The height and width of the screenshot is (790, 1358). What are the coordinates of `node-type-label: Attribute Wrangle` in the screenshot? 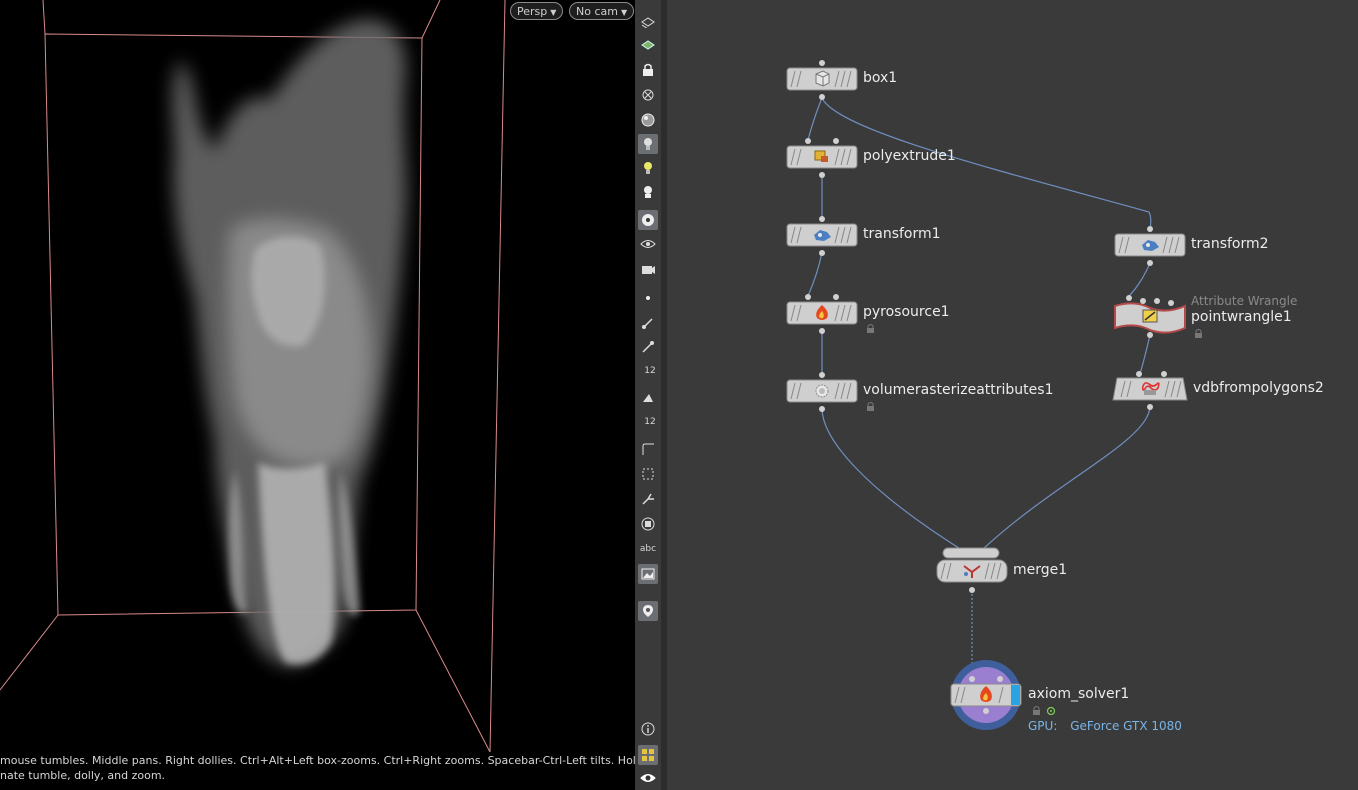 It's located at (1244, 301).